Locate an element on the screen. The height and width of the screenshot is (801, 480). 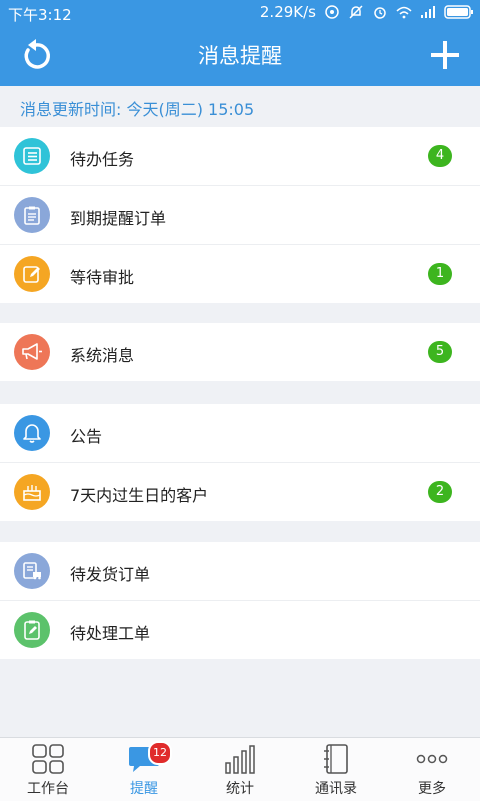
work-order-icon is located at coordinates (32, 630).